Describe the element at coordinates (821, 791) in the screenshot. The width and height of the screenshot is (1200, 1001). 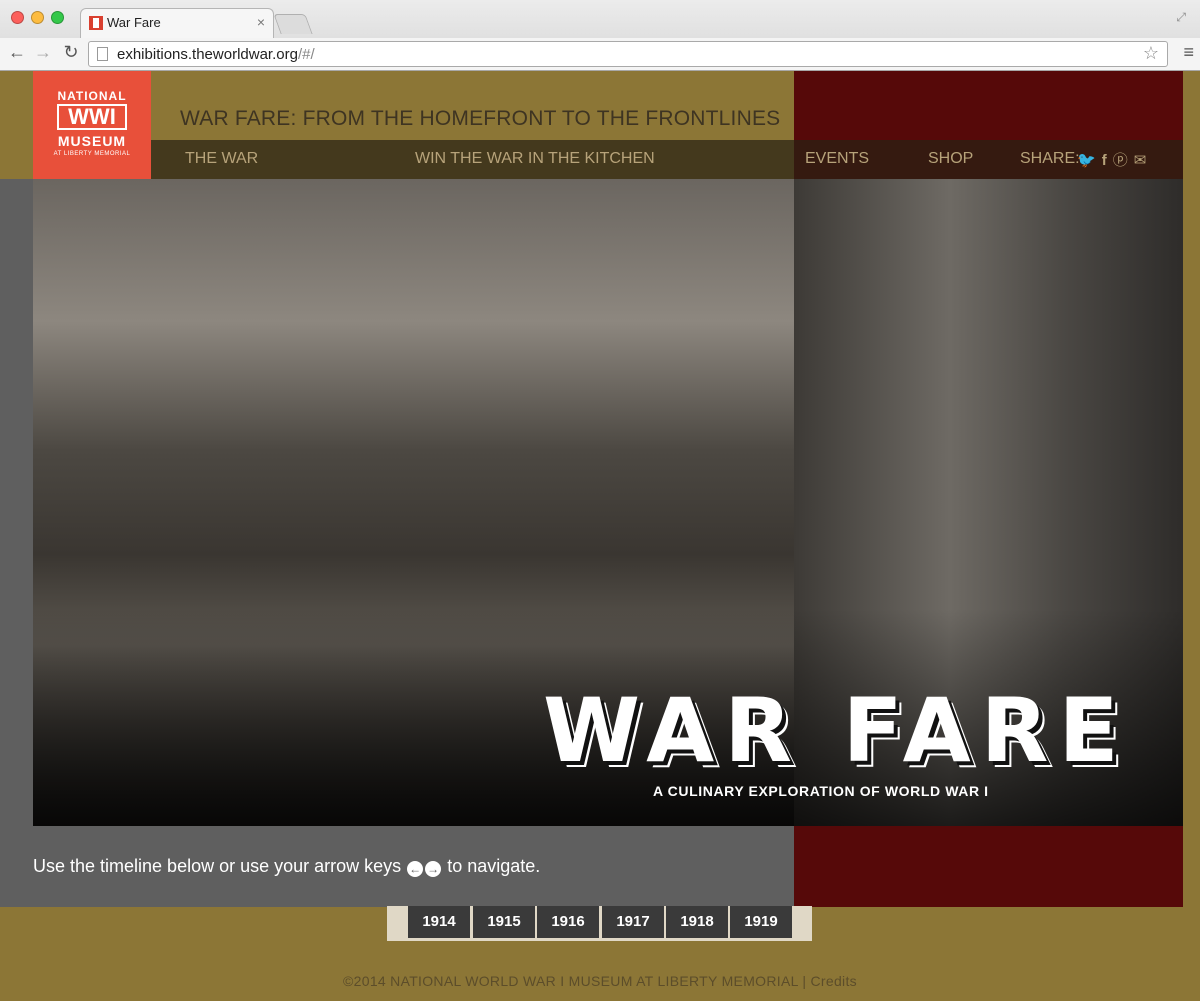
I see `hero-subtitle: A CULINARY EXPLORATION OF WORLD WAR I` at that location.